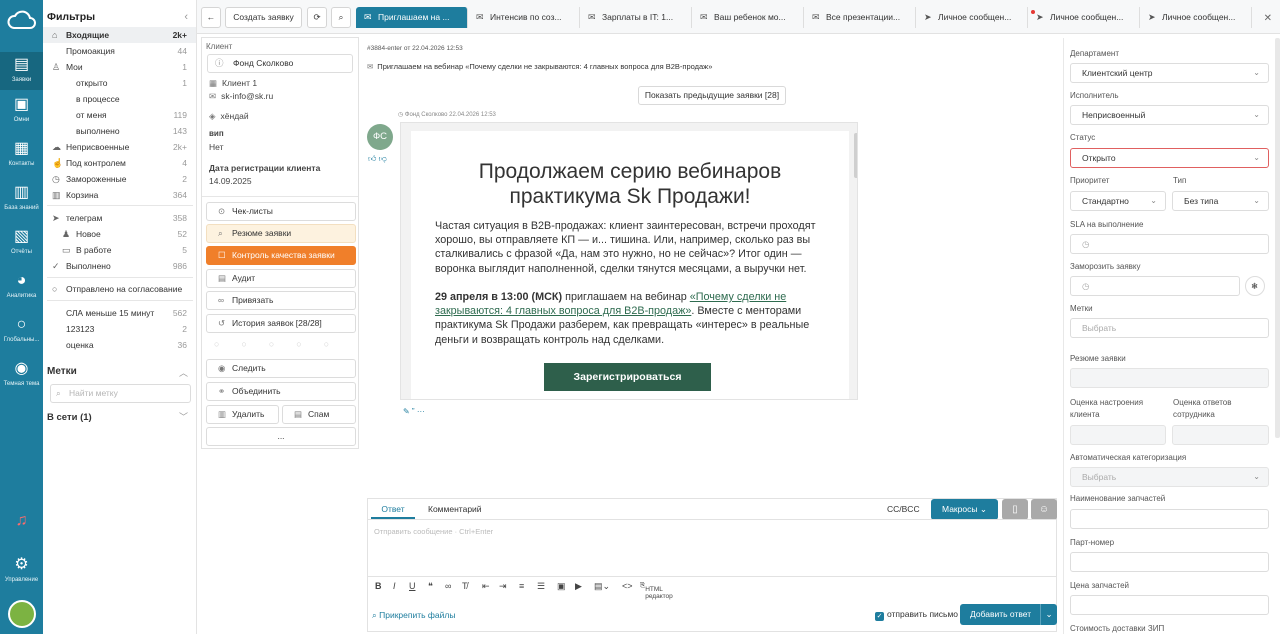 This screenshot has width=1280, height=634. Describe the element at coordinates (412, 586) in the screenshot. I see `underline-icon: U` at that location.